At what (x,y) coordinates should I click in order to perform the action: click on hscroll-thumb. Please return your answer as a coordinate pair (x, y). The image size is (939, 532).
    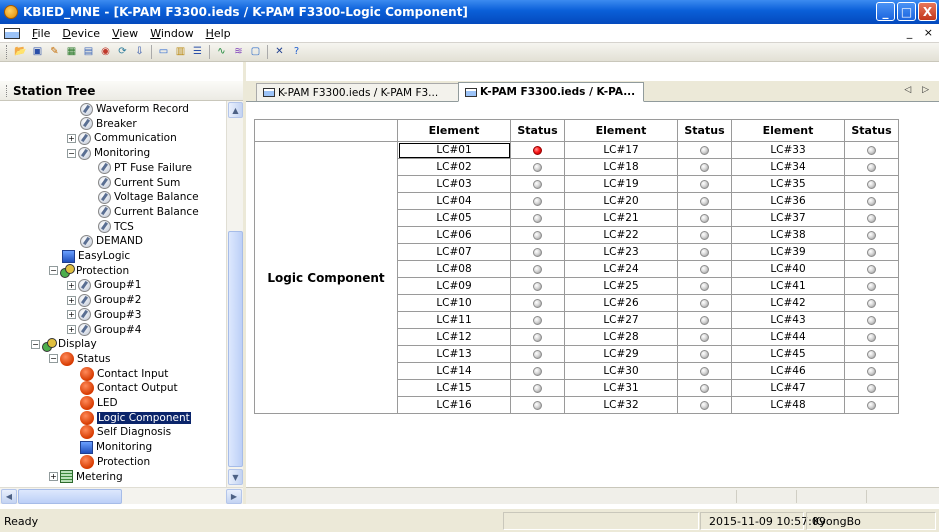
    Looking at the image, I should click on (70, 496).